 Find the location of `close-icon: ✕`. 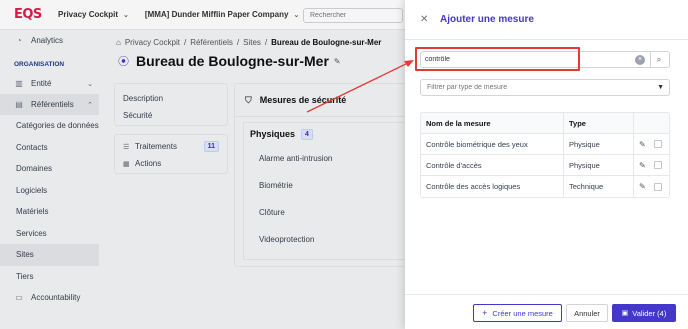

close-icon: ✕ is located at coordinates (427, 19).